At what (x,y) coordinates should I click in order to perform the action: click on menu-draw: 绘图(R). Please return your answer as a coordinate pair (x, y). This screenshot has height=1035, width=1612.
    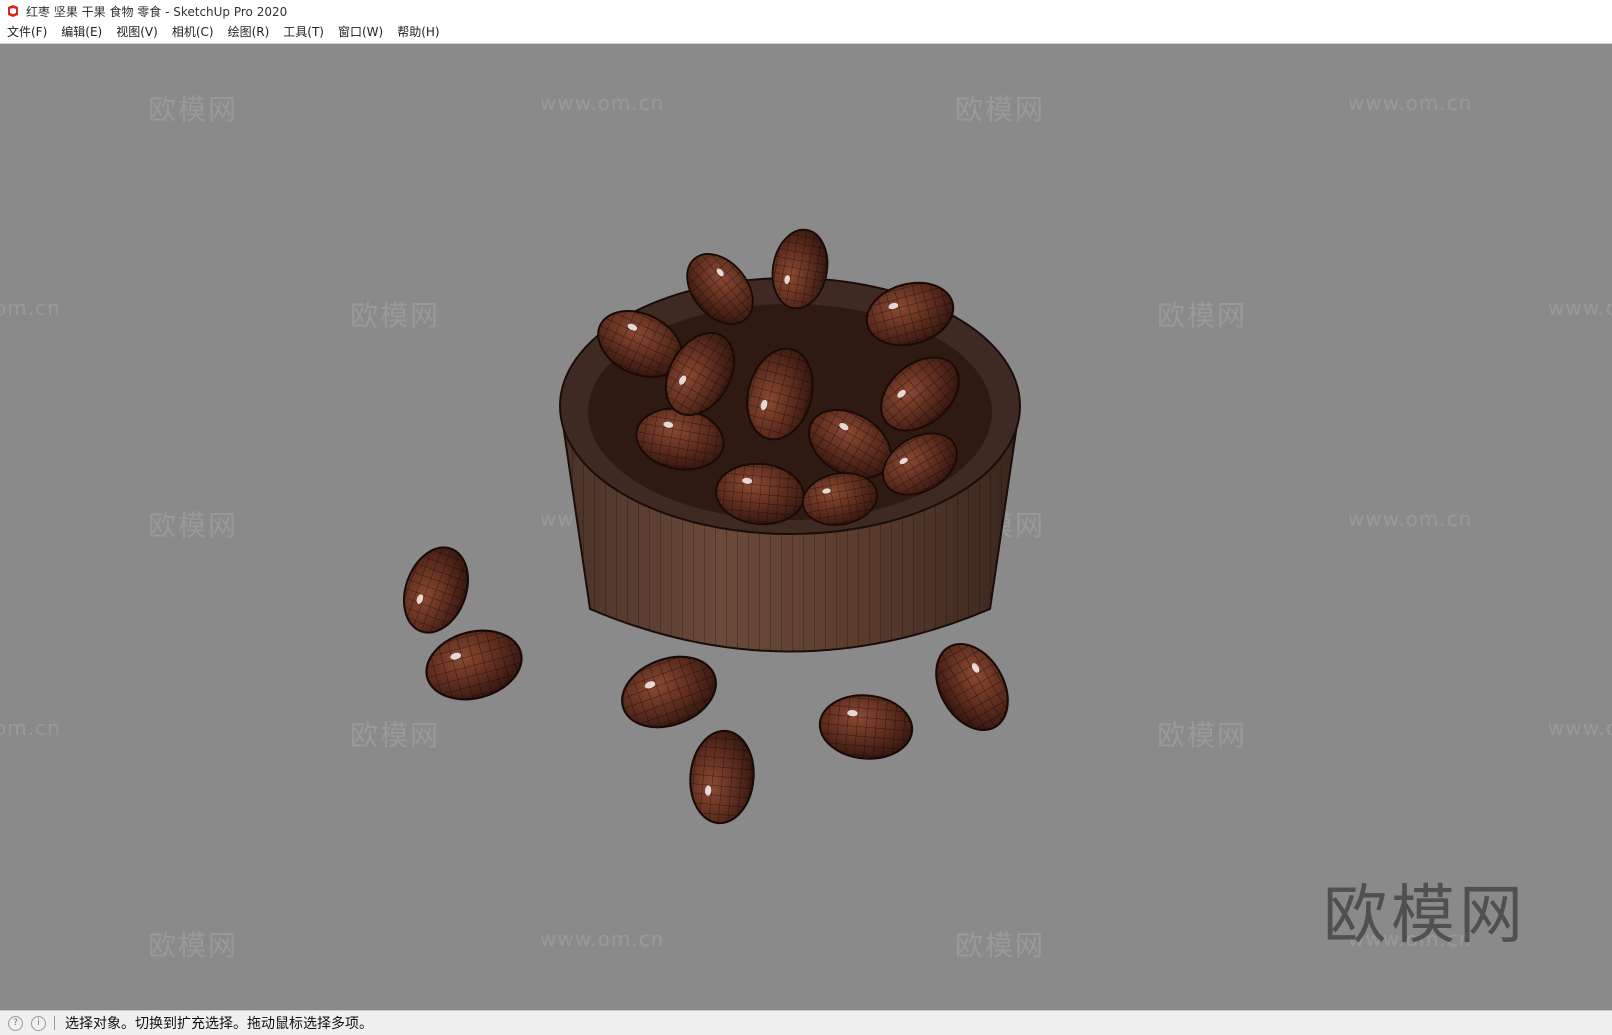
    Looking at the image, I should click on (249, 32).